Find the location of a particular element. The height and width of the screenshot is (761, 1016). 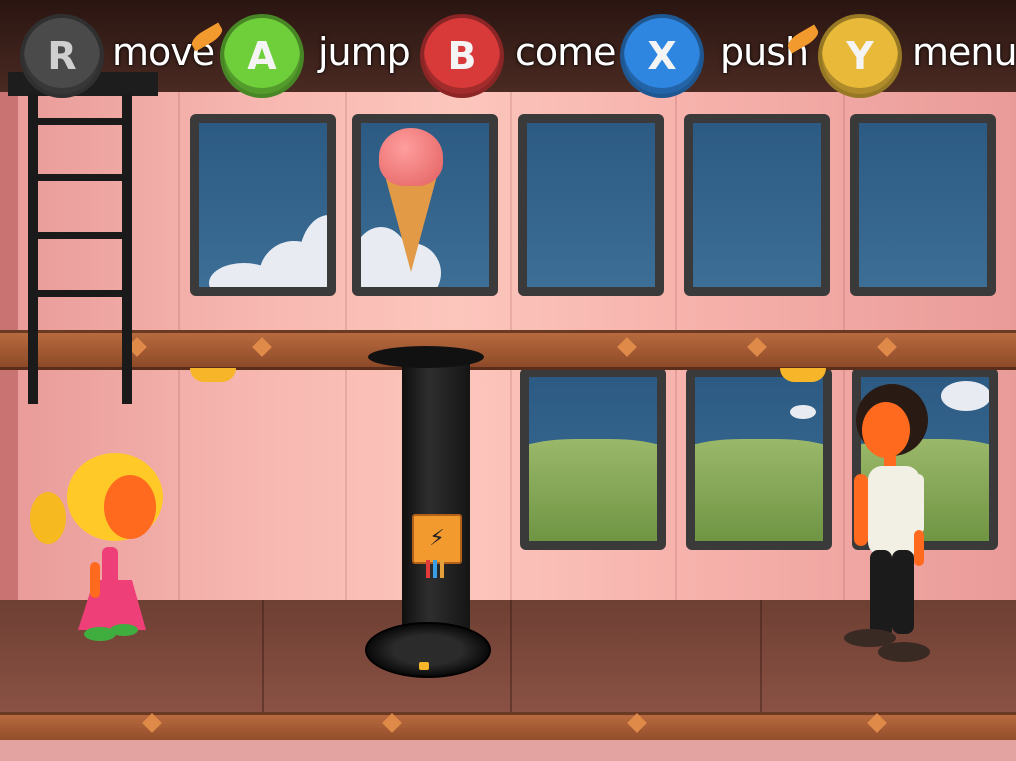

bottom-strip is located at coordinates (508, 750).